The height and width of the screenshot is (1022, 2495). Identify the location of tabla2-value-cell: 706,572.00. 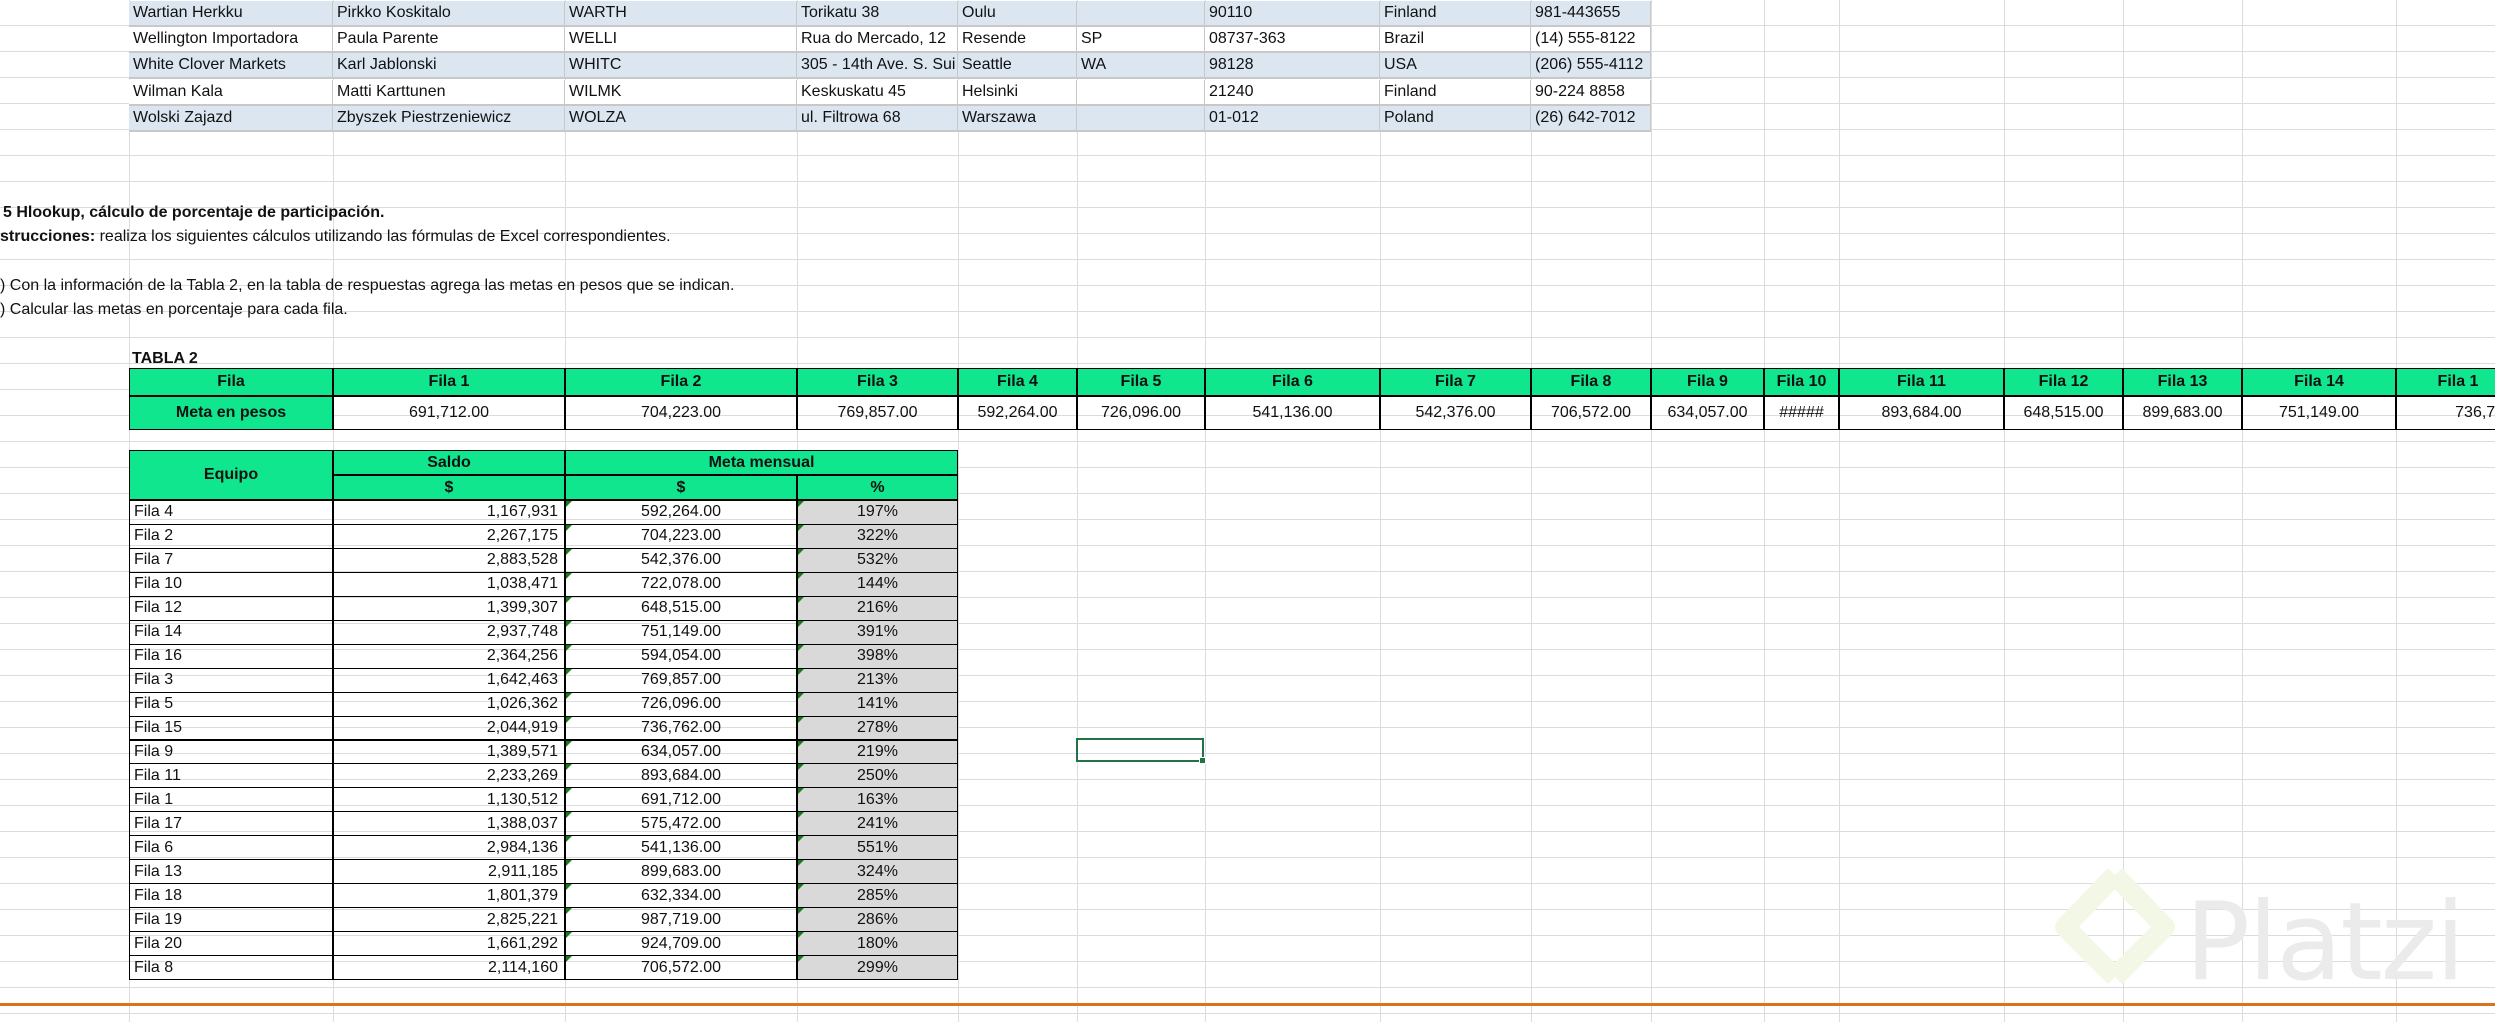
(1591, 413).